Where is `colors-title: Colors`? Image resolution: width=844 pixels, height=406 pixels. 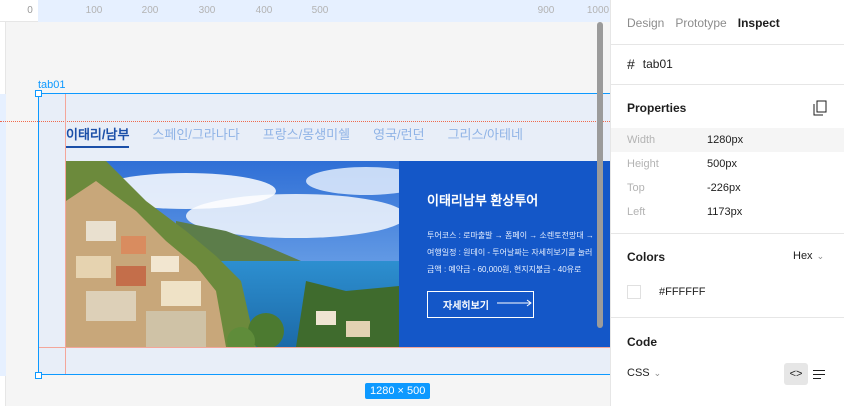 colors-title: Colors is located at coordinates (646, 257).